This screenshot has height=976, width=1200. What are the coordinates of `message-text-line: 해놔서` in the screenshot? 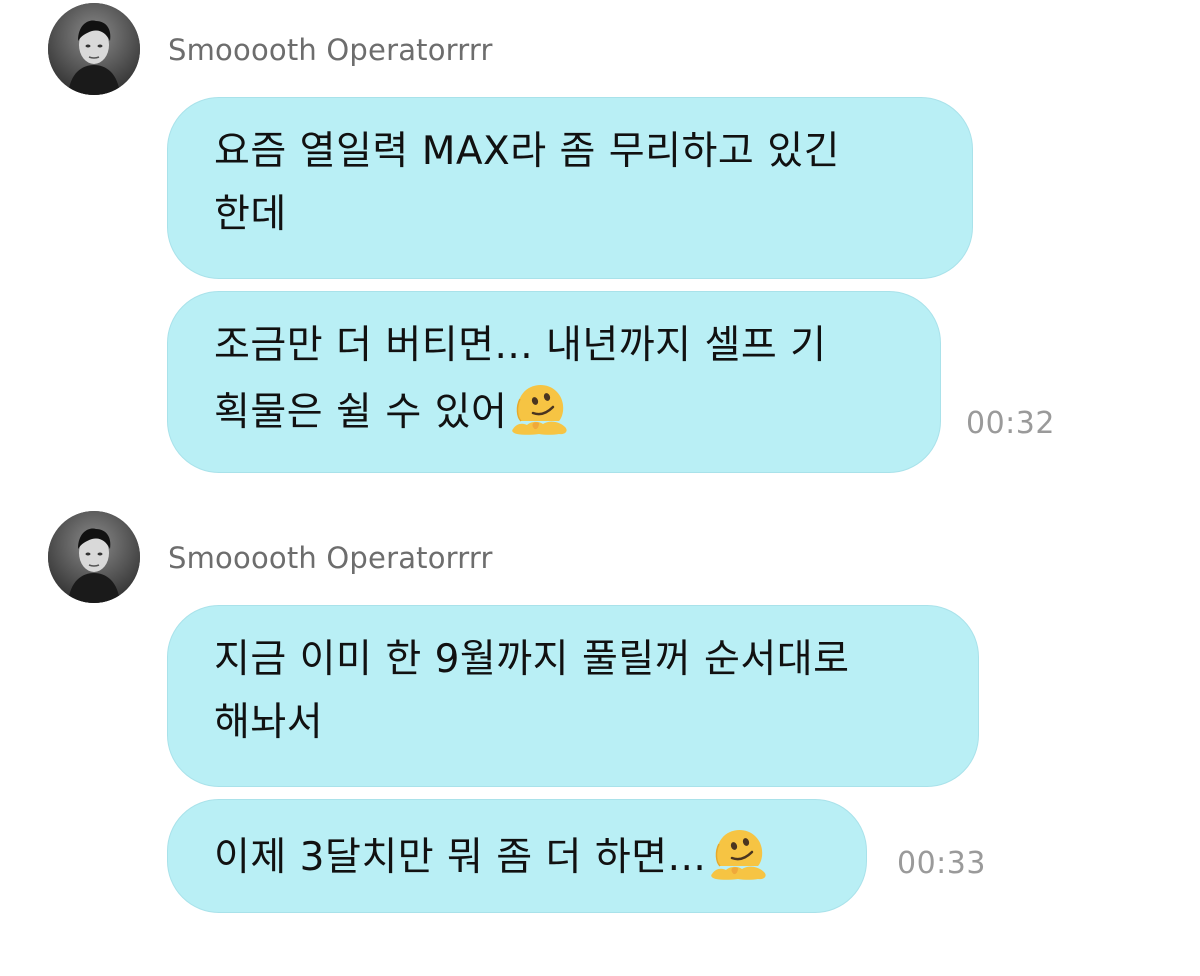 It's located at (269, 722).